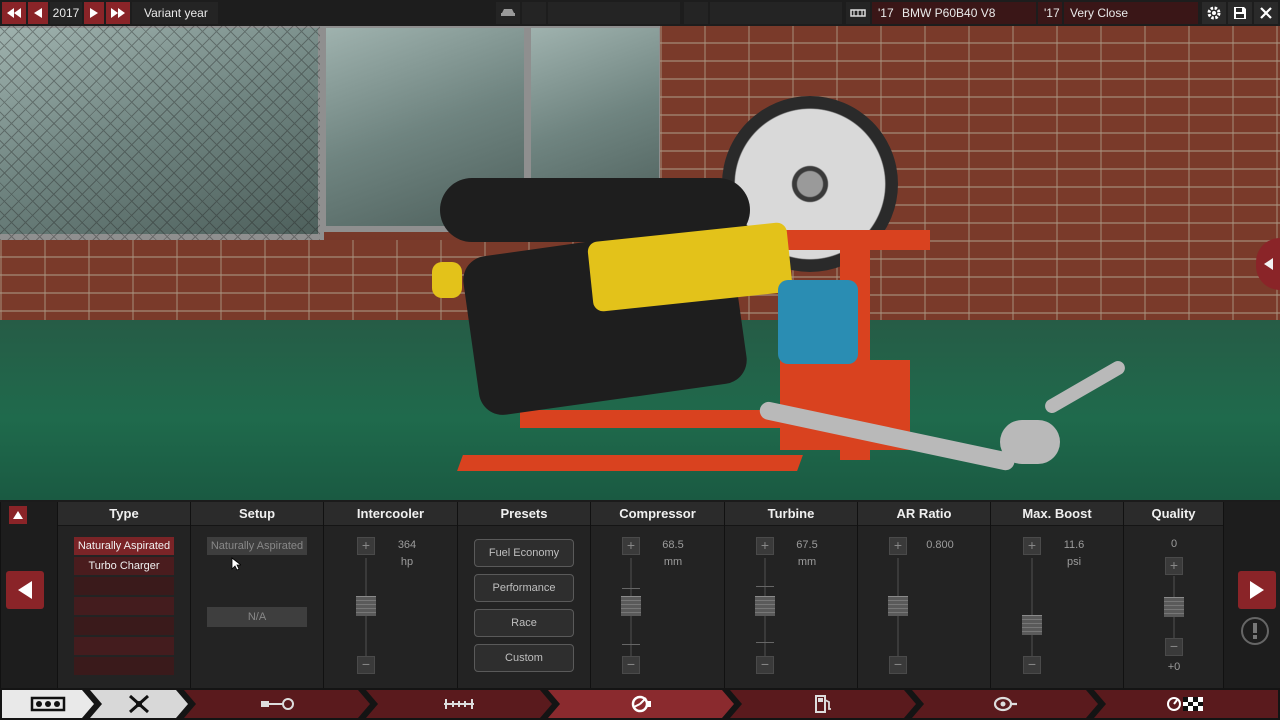  Describe the element at coordinates (1057, 514) in the screenshot. I see `max-boost-header: Max. Boost` at that location.